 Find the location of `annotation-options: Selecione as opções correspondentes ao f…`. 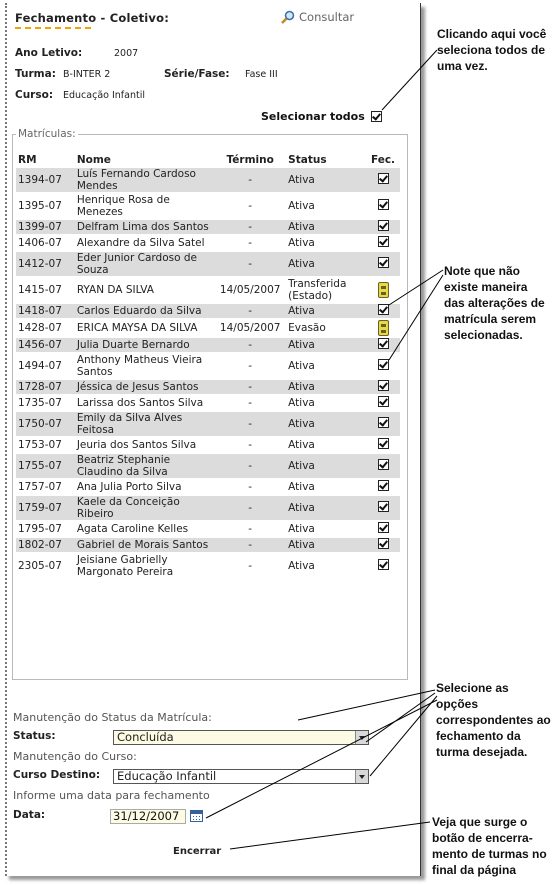

annotation-options: Selecione as opções correspondentes ao f… is located at coordinates (493, 720).